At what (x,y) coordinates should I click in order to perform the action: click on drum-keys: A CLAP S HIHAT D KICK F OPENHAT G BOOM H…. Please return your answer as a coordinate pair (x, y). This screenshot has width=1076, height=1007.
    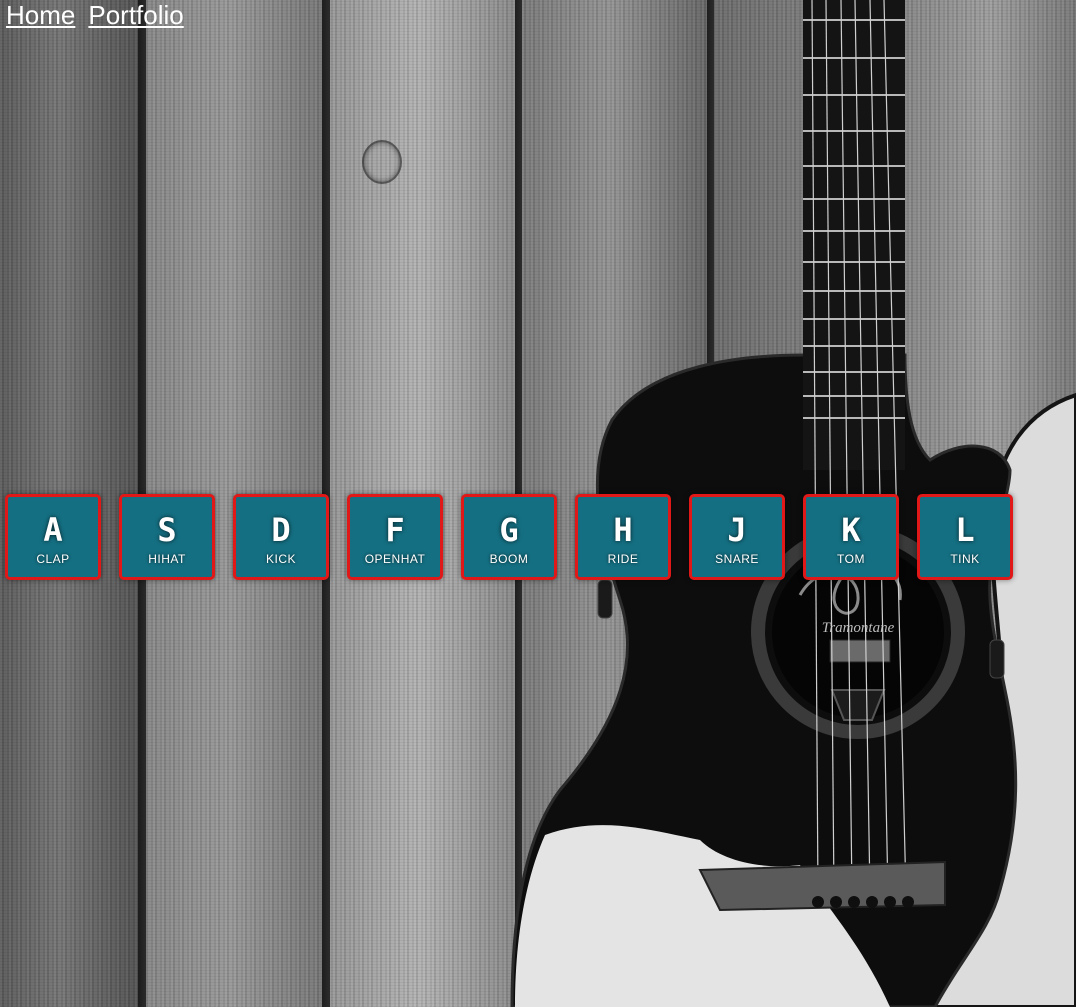
    Looking at the image, I should click on (509, 537).